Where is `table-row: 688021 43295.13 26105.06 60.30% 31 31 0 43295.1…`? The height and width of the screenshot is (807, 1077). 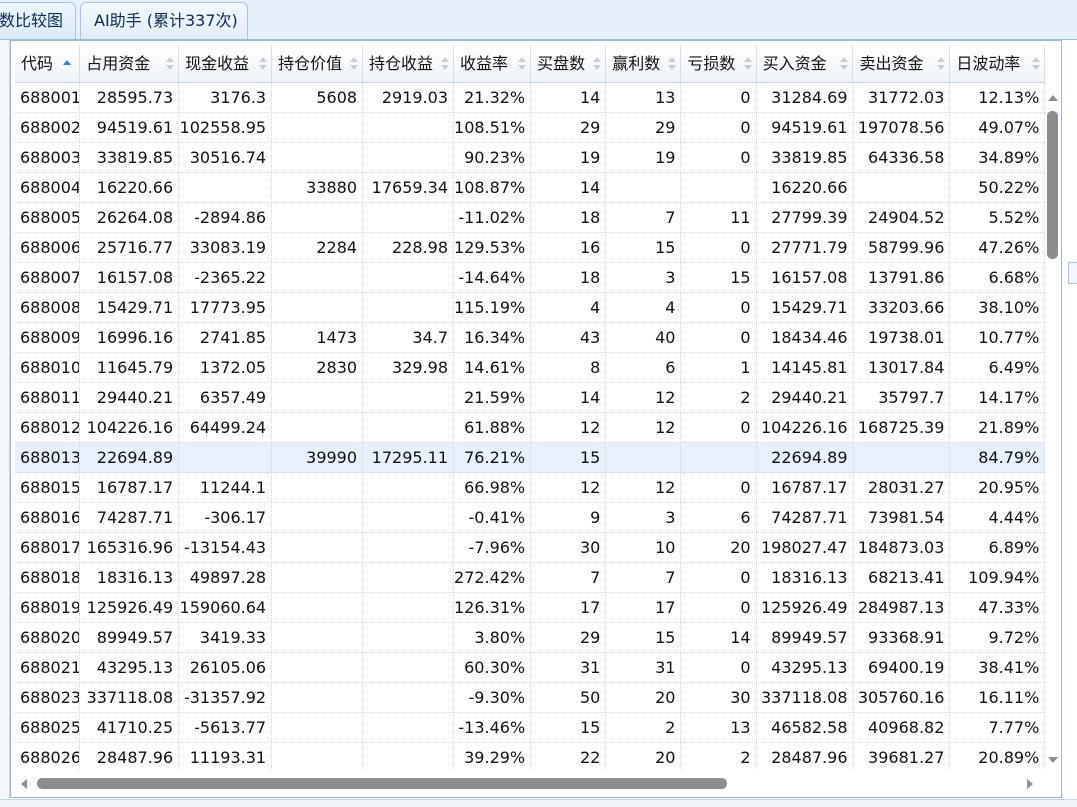 table-row: 688021 43295.13 26105.06 60.30% 31 31 0 43295.1… is located at coordinates (530, 668).